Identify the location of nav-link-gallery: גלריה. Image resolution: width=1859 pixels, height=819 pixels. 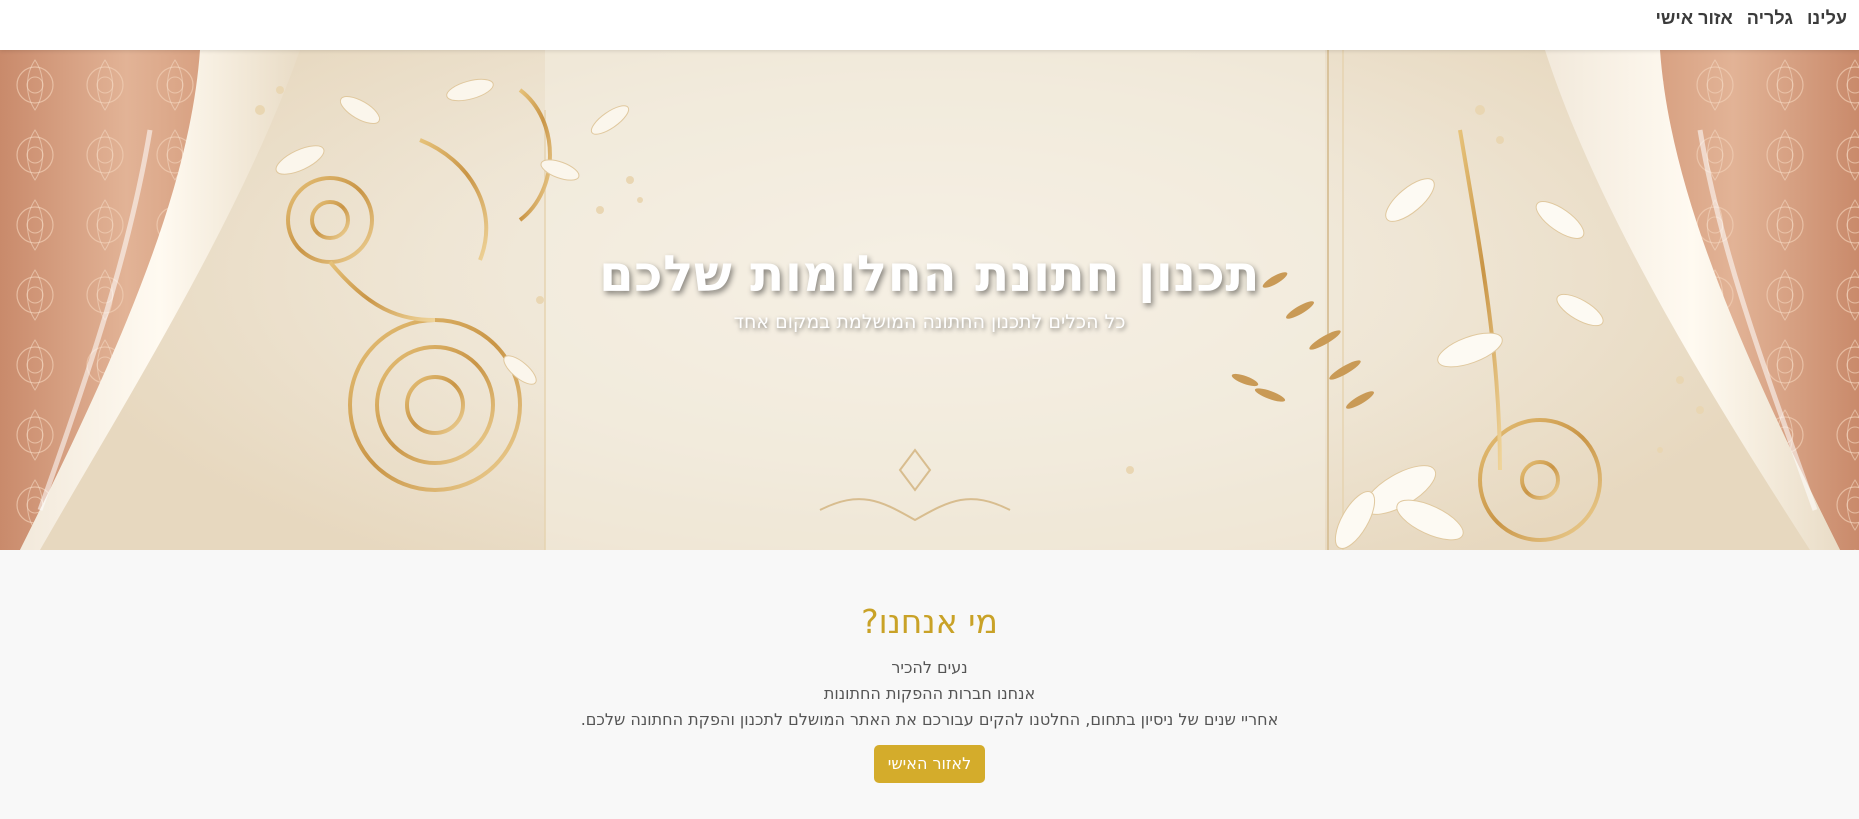
(1770, 18).